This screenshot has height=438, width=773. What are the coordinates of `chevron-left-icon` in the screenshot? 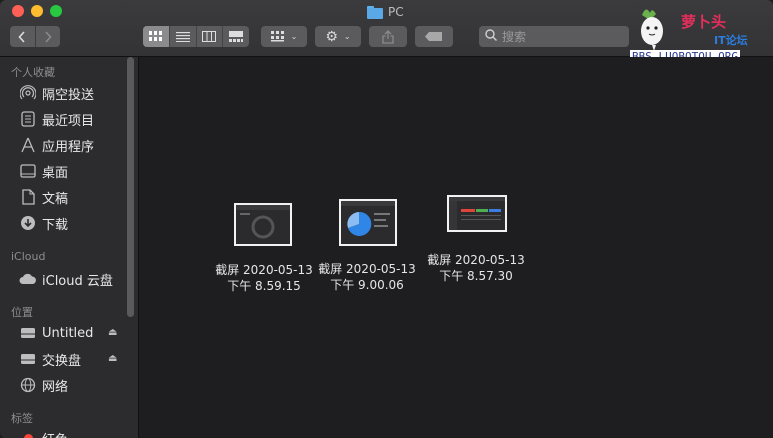 It's located at (21, 36).